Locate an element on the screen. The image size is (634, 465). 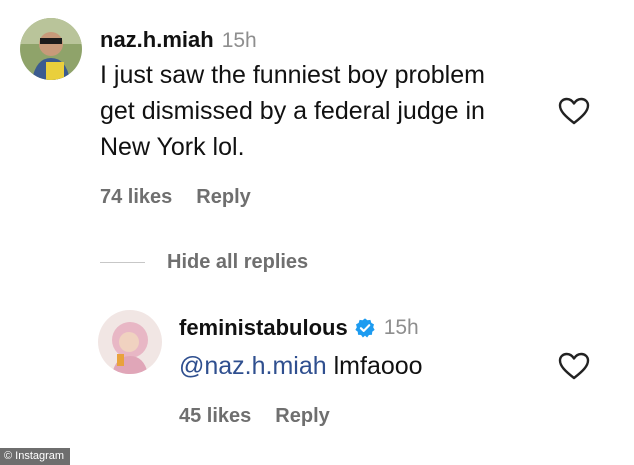
reply-body: lmfaooo is located at coordinates (374, 366).